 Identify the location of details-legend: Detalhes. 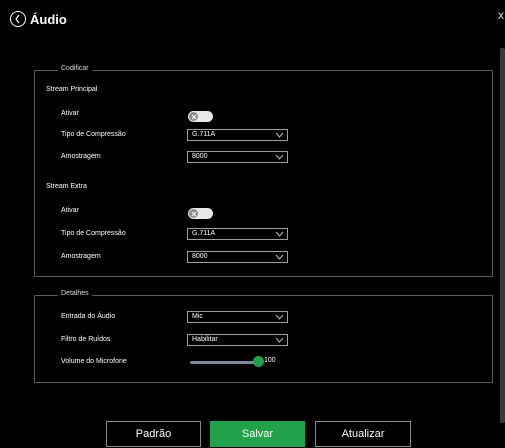
(75, 293).